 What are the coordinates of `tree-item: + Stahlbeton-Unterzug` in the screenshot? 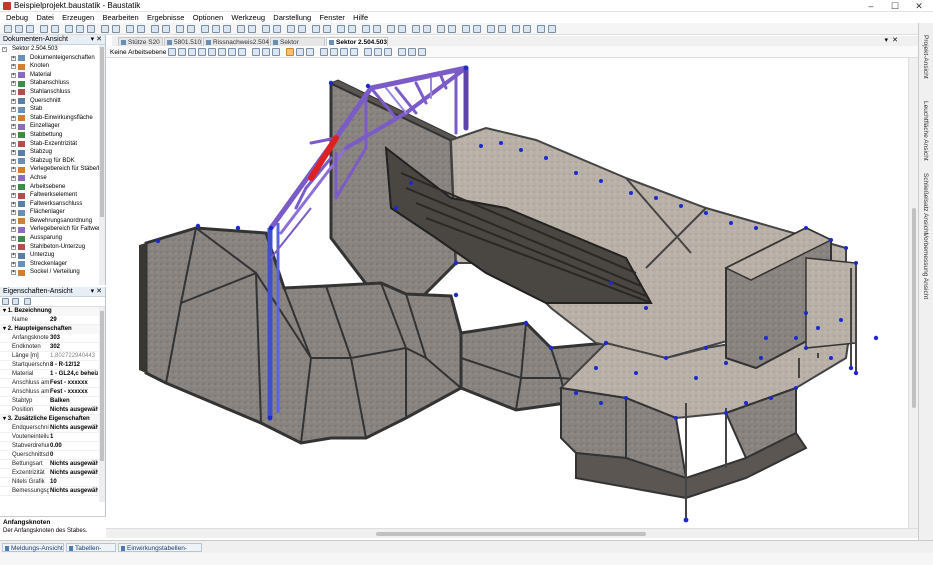 It's located at (52, 247).